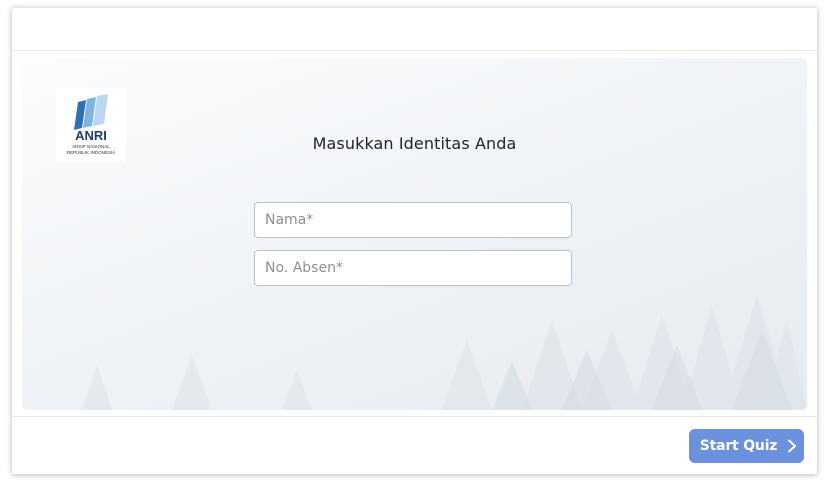 This screenshot has width=828, height=489. Describe the element at coordinates (414, 29) in the screenshot. I see `top-bar` at that location.